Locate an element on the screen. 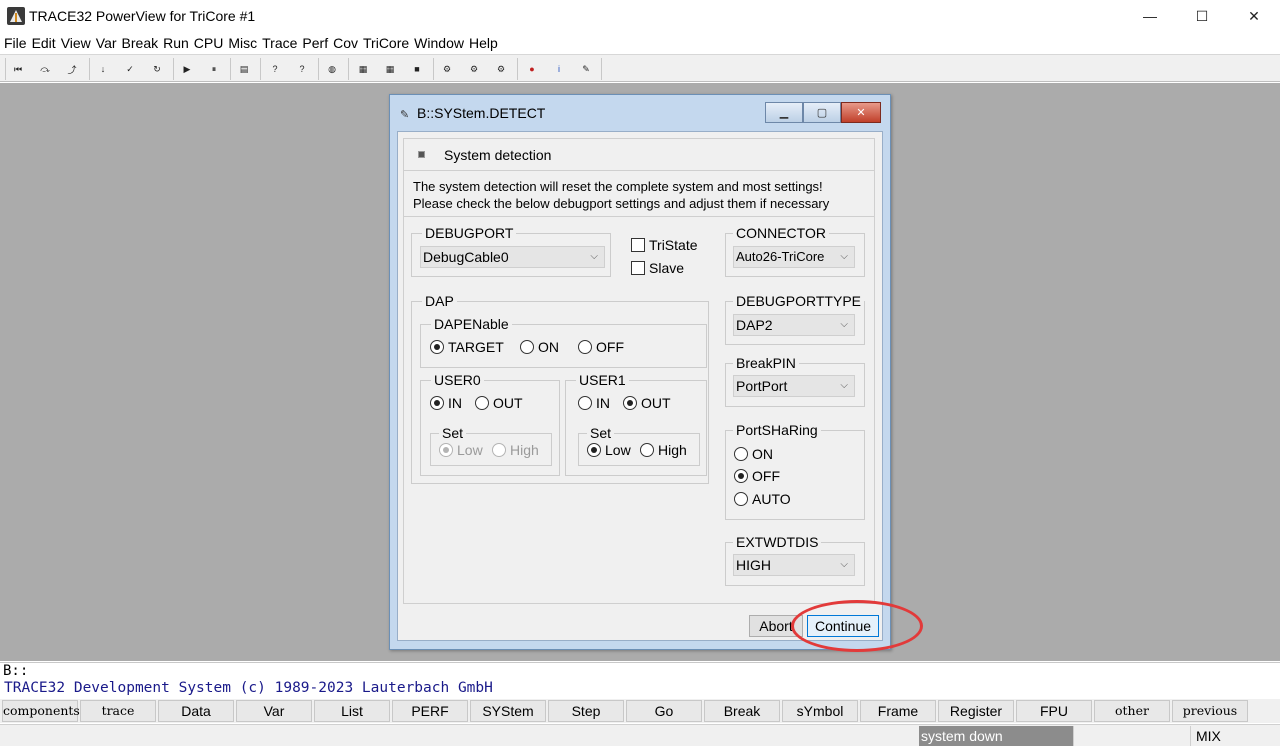  list-icon: ▤ is located at coordinates (244, 69).